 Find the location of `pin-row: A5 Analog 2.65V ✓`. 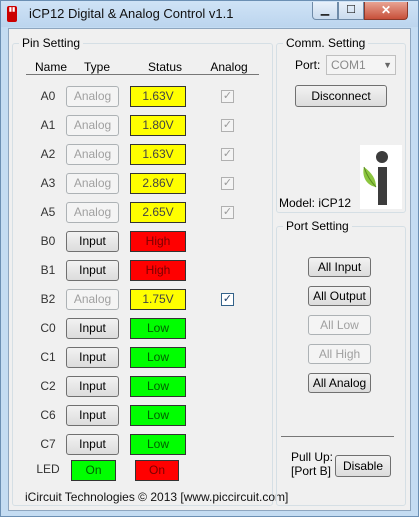

pin-row: A5 Analog 2.65V ✓ is located at coordinates (139, 213).